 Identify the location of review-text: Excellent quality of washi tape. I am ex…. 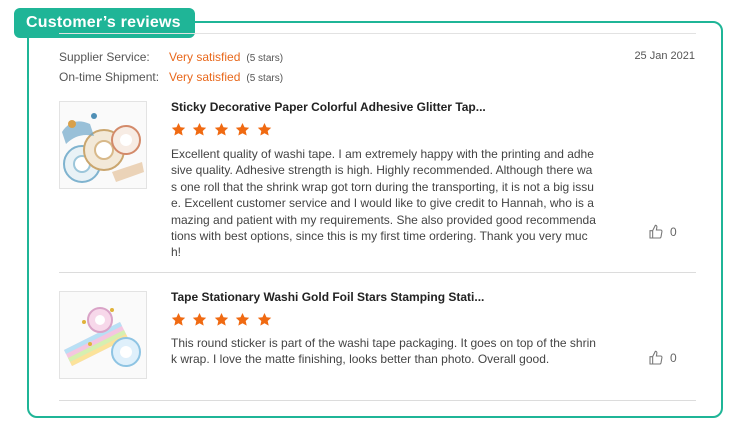
(383, 203).